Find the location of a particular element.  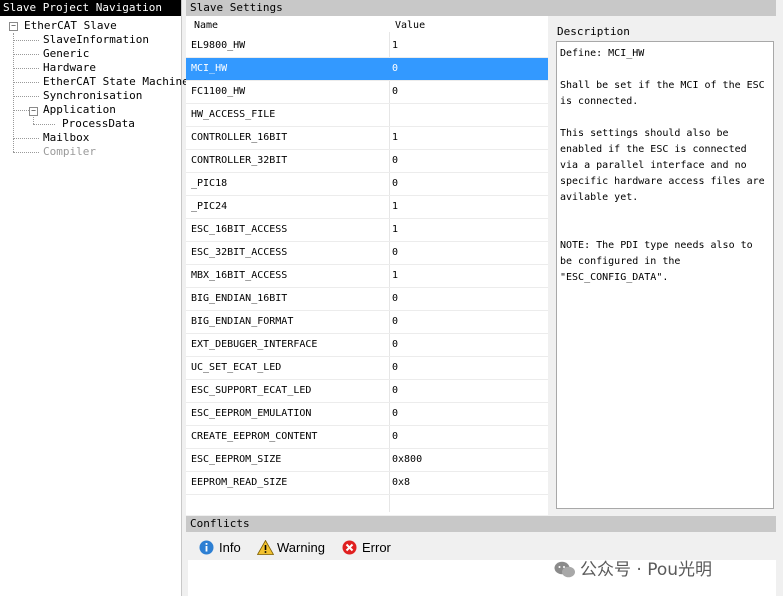

column-header-value: Value is located at coordinates (410, 25).